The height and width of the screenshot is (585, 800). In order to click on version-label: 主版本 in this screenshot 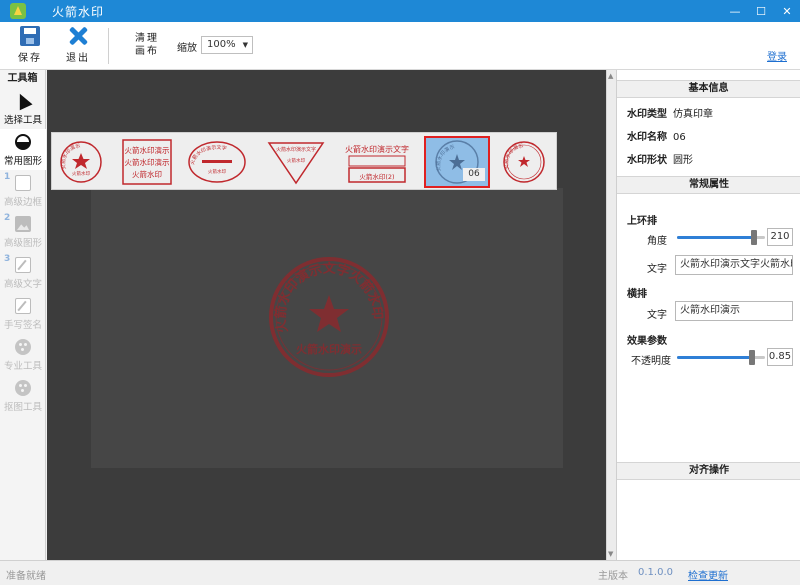, I will do `click(613, 576)`.